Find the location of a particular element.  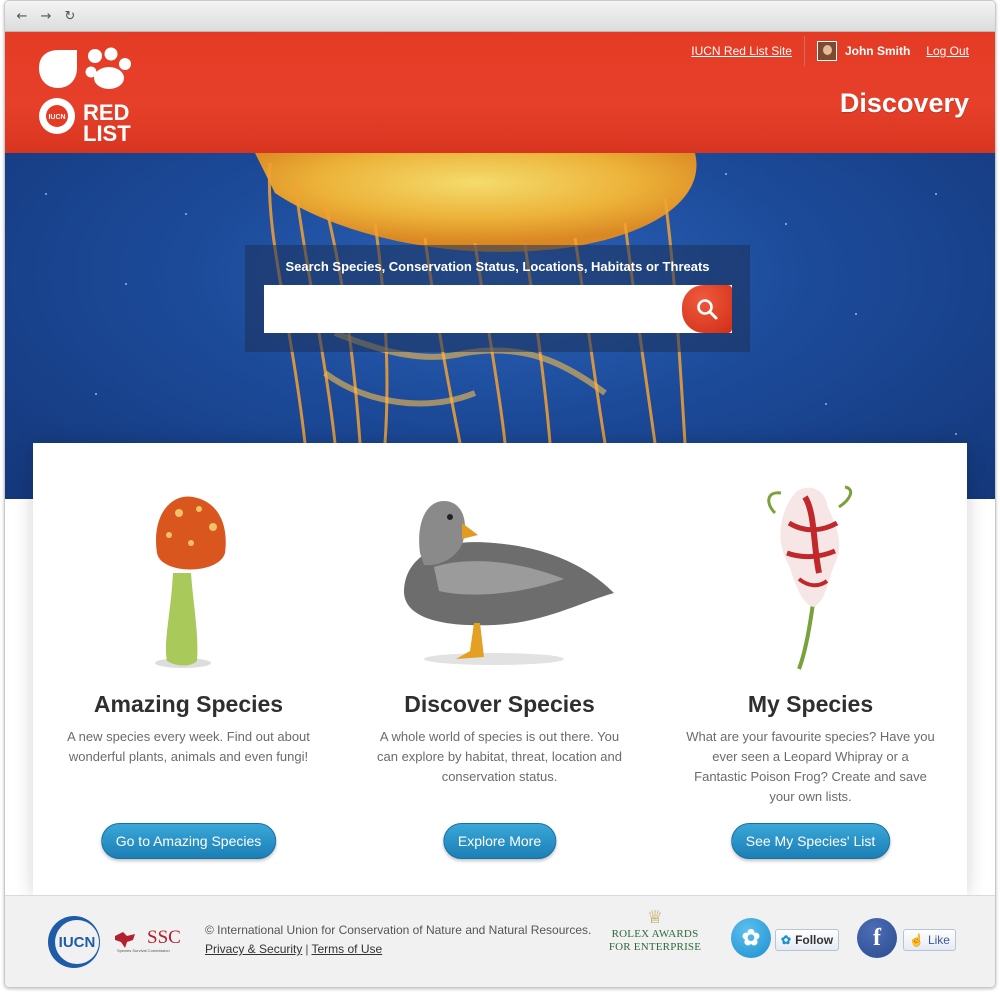

forward-arrow-icon: → is located at coordinates (46, 16).